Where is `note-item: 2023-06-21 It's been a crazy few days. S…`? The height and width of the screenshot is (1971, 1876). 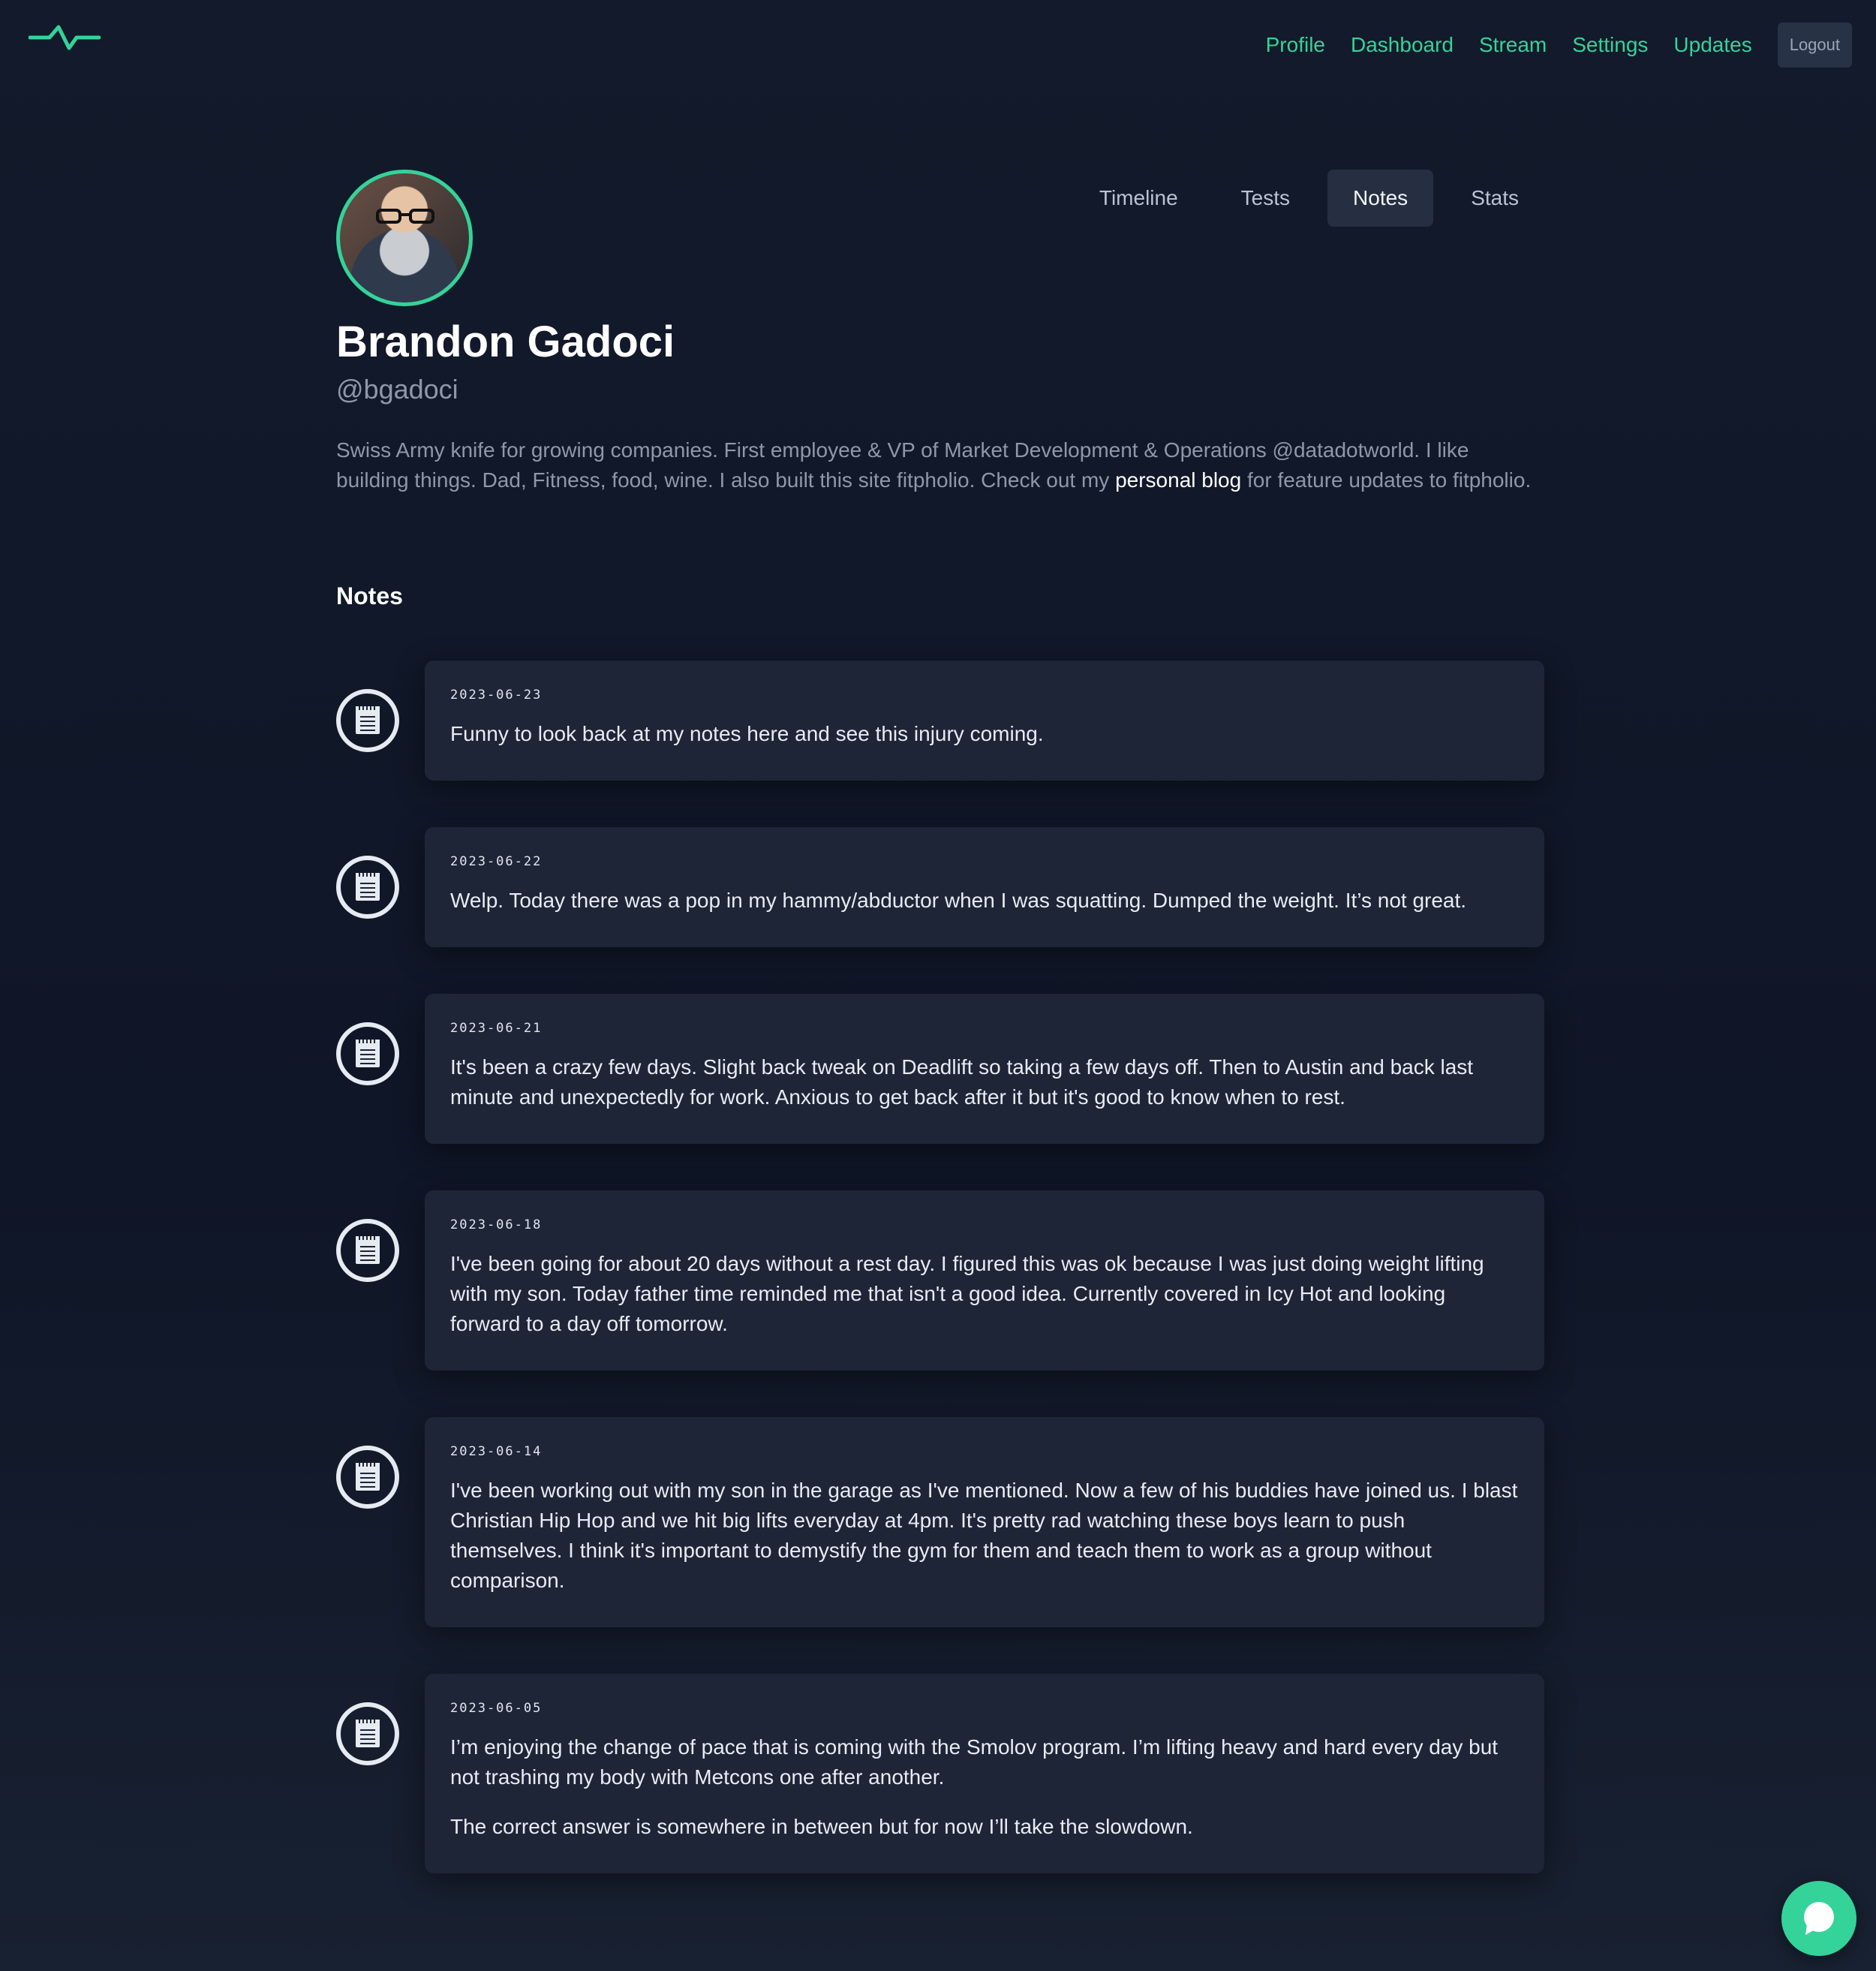
note-item: 2023-06-21 It's been a crazy few days. S… is located at coordinates (940, 1069).